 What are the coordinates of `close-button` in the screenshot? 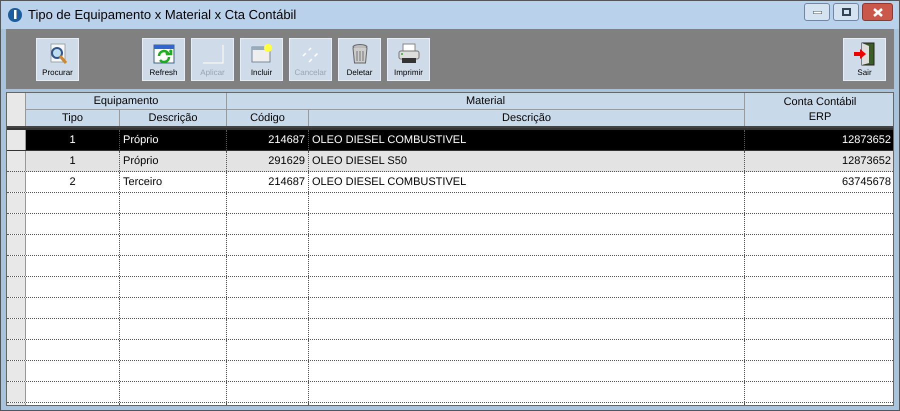 It's located at (877, 12).